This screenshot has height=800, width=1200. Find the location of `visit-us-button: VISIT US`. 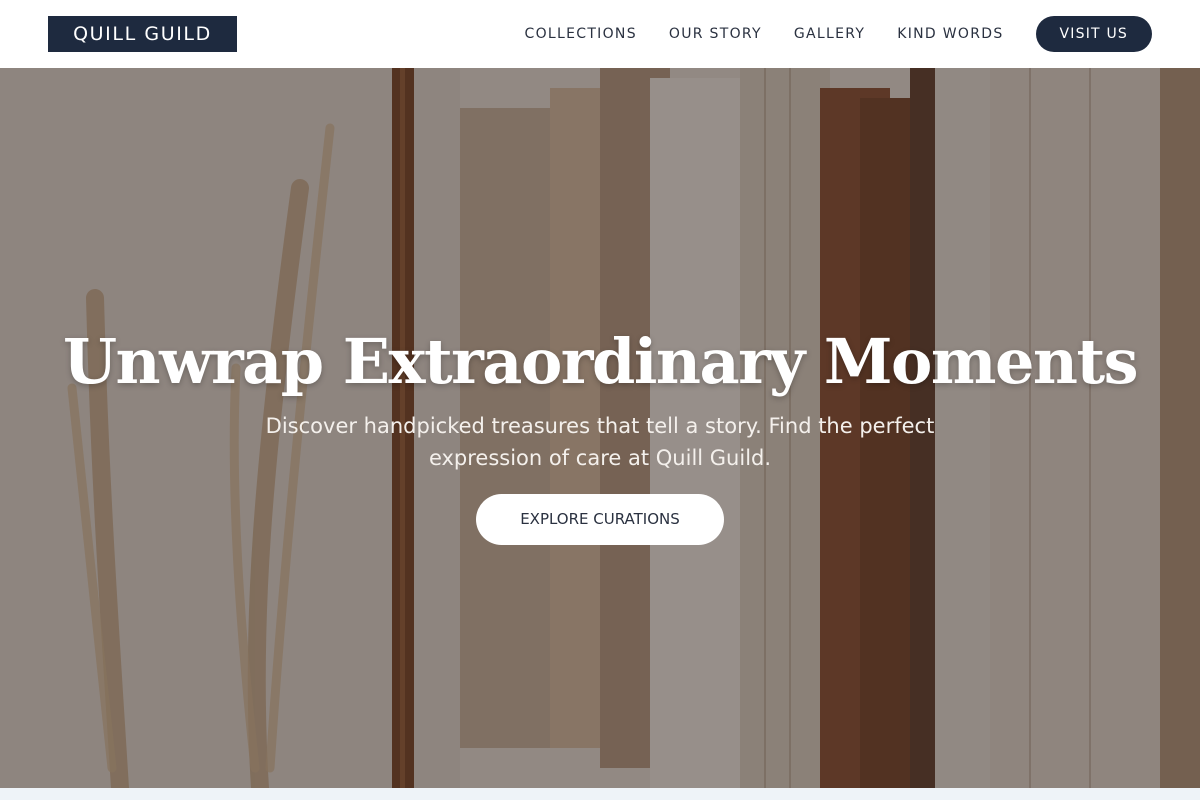

visit-us-button: VISIT US is located at coordinates (1093, 34).